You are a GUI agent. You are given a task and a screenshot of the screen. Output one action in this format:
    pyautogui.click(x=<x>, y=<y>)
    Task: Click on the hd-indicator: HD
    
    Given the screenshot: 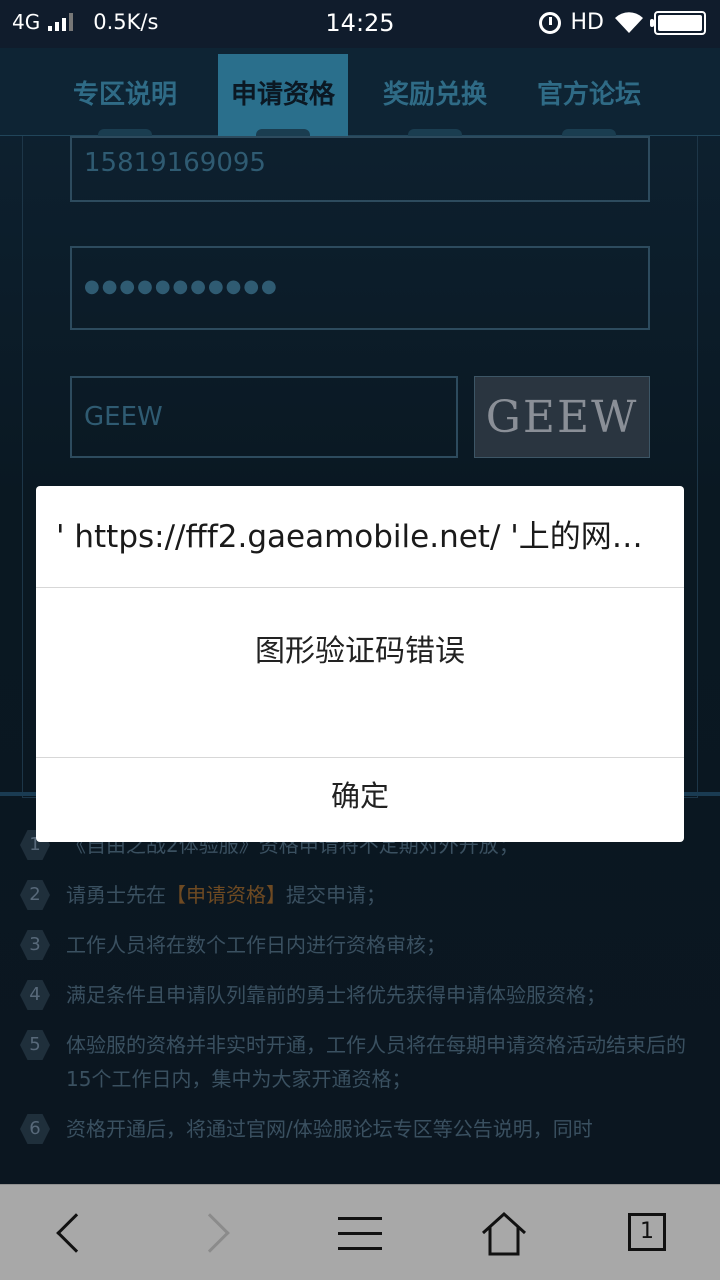 What is the action you would take?
    pyautogui.click(x=587, y=22)
    